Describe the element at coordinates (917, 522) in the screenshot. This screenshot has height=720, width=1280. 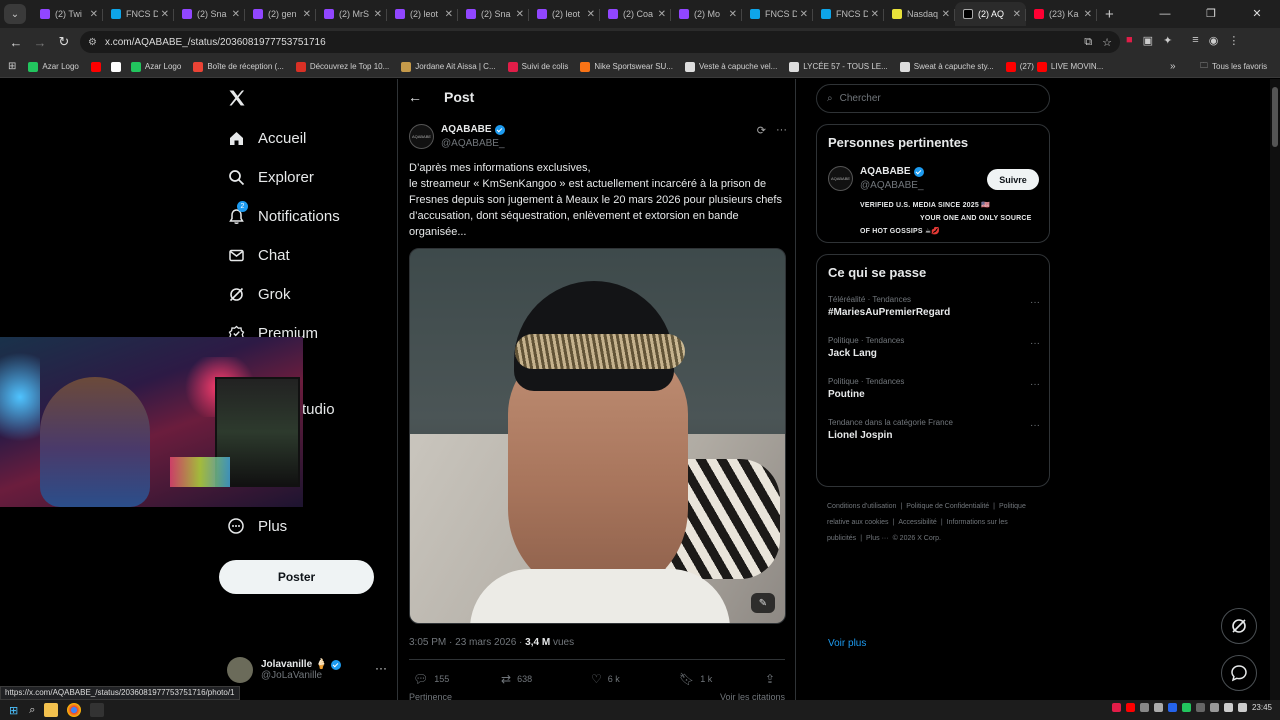
I see `footer-link: Accessibilité` at that location.